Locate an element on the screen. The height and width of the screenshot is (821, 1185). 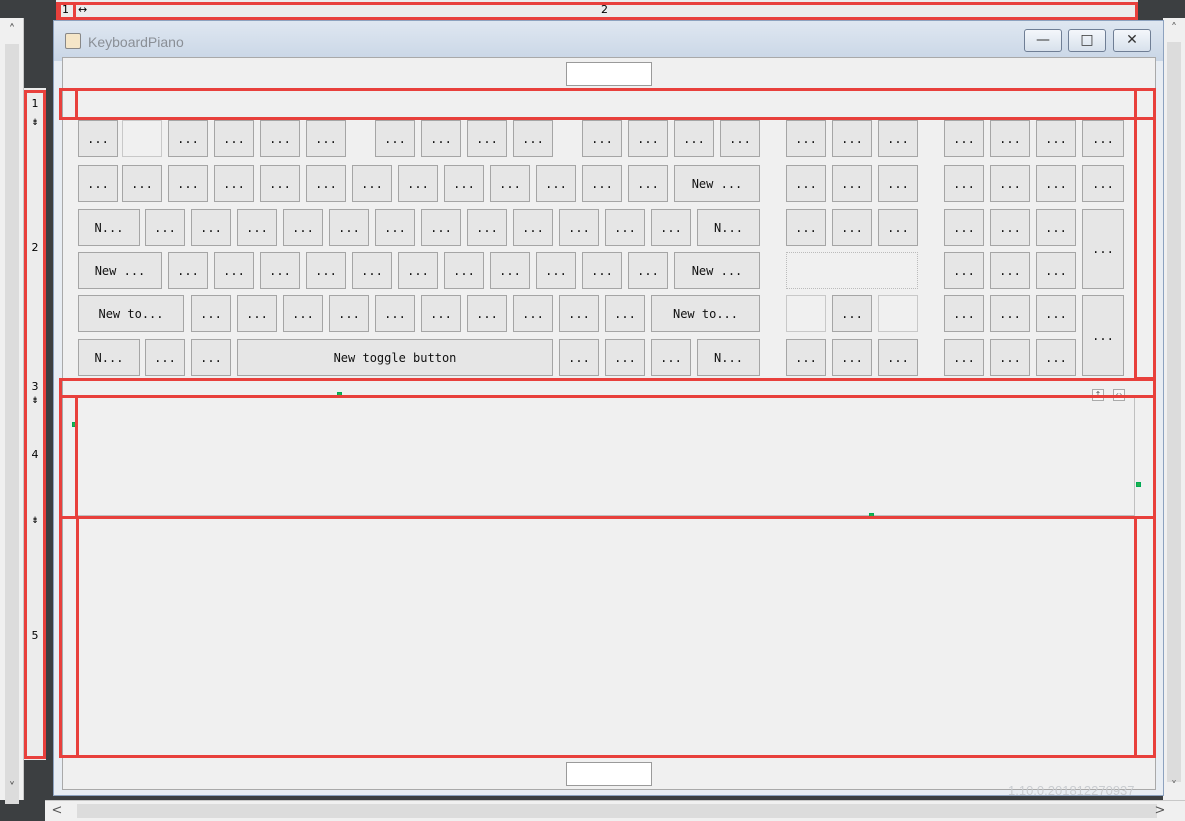
piano-toggle-button: New toggle button is located at coordinates (395, 357).